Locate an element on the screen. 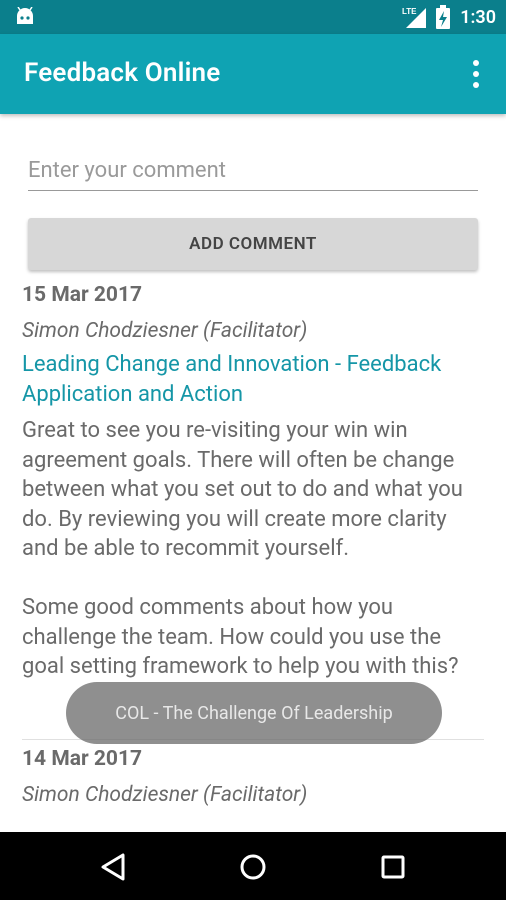  app-bar: Feedback Online is located at coordinates (253, 74).